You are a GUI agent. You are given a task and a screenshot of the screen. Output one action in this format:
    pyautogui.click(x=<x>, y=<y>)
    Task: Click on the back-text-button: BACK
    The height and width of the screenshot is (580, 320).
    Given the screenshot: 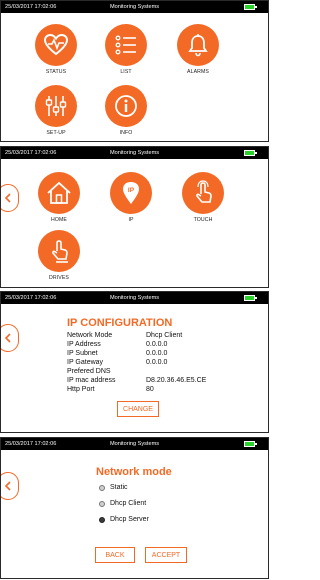 What is the action you would take?
    pyautogui.click(x=115, y=555)
    